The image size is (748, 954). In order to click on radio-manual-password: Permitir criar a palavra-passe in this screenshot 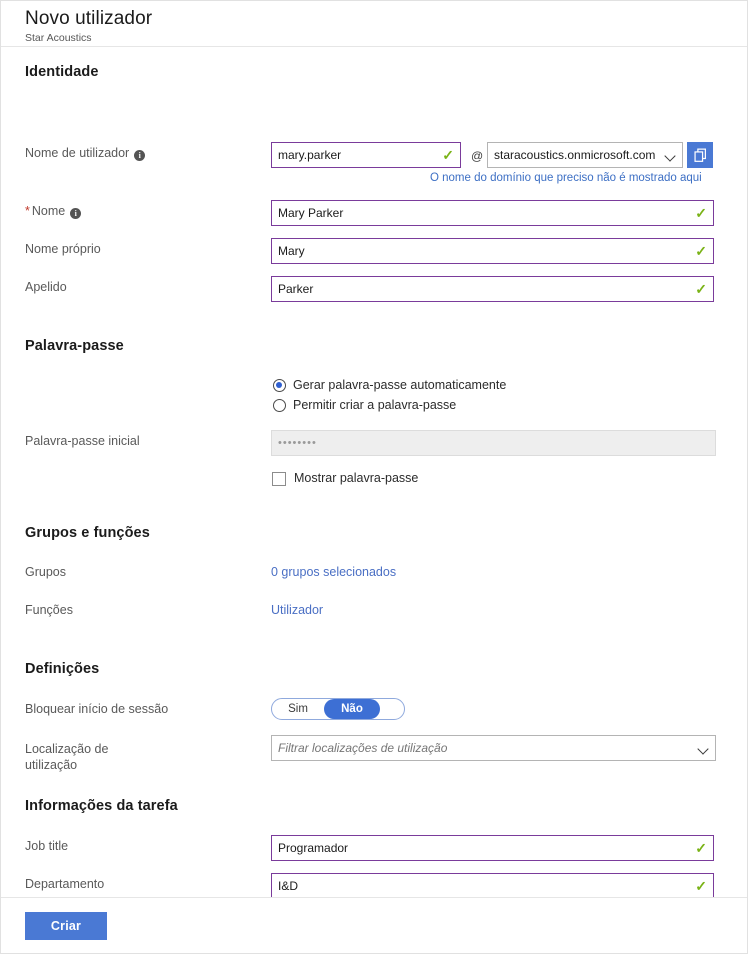, I will do `click(364, 405)`.